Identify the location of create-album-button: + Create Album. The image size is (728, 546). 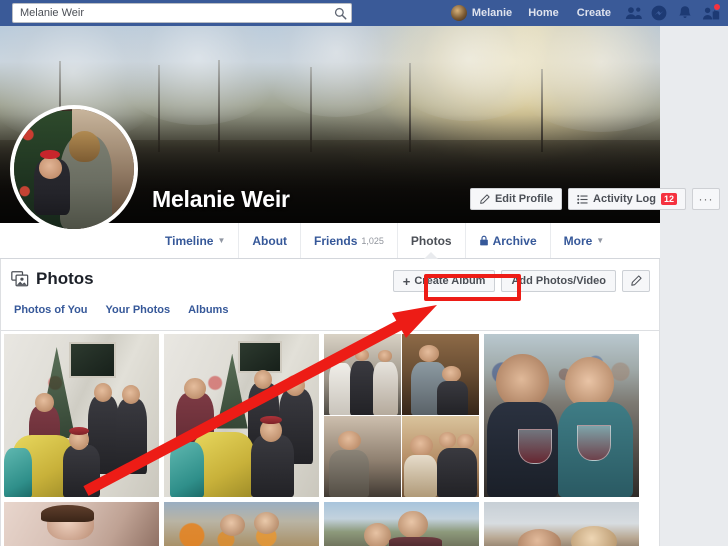
(444, 281).